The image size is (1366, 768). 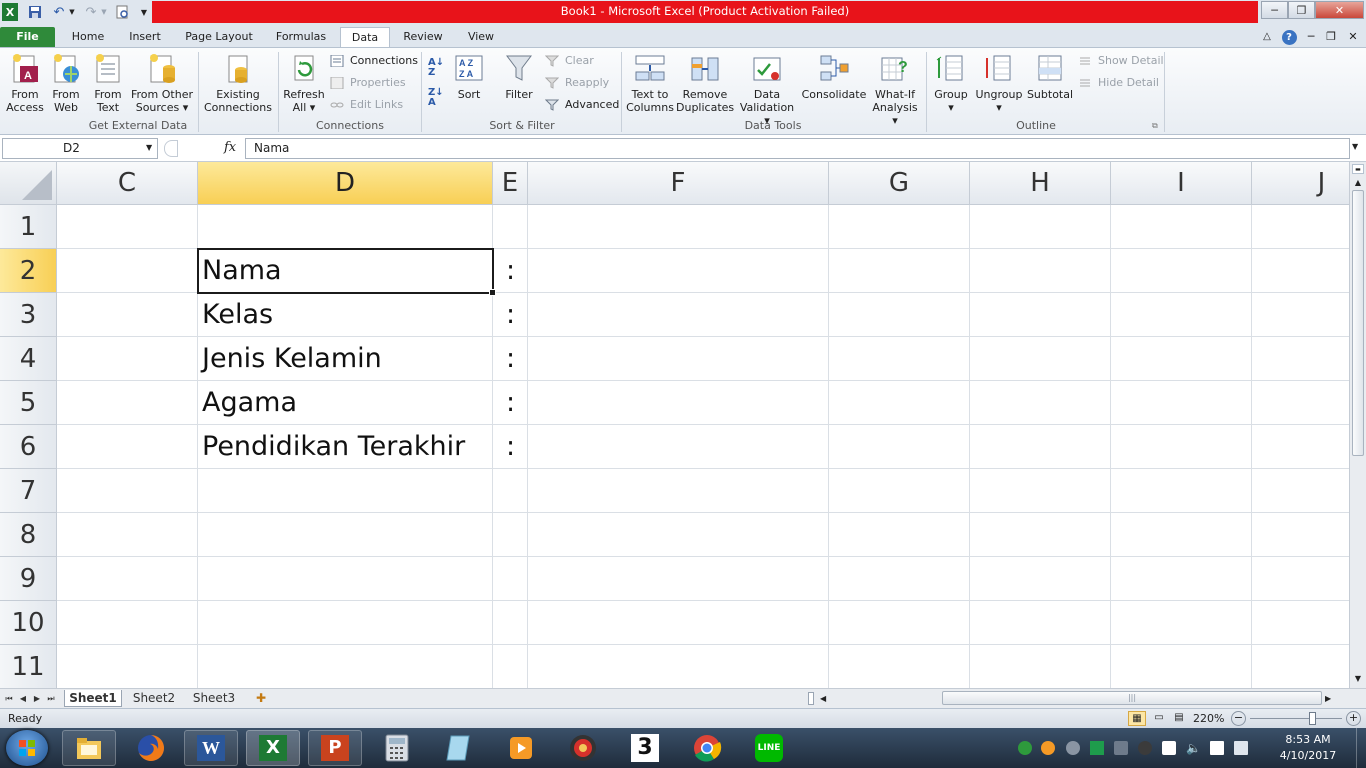 What do you see at coordinates (1025, 748) in the screenshot?
I see `tray-k-icon` at bounding box center [1025, 748].